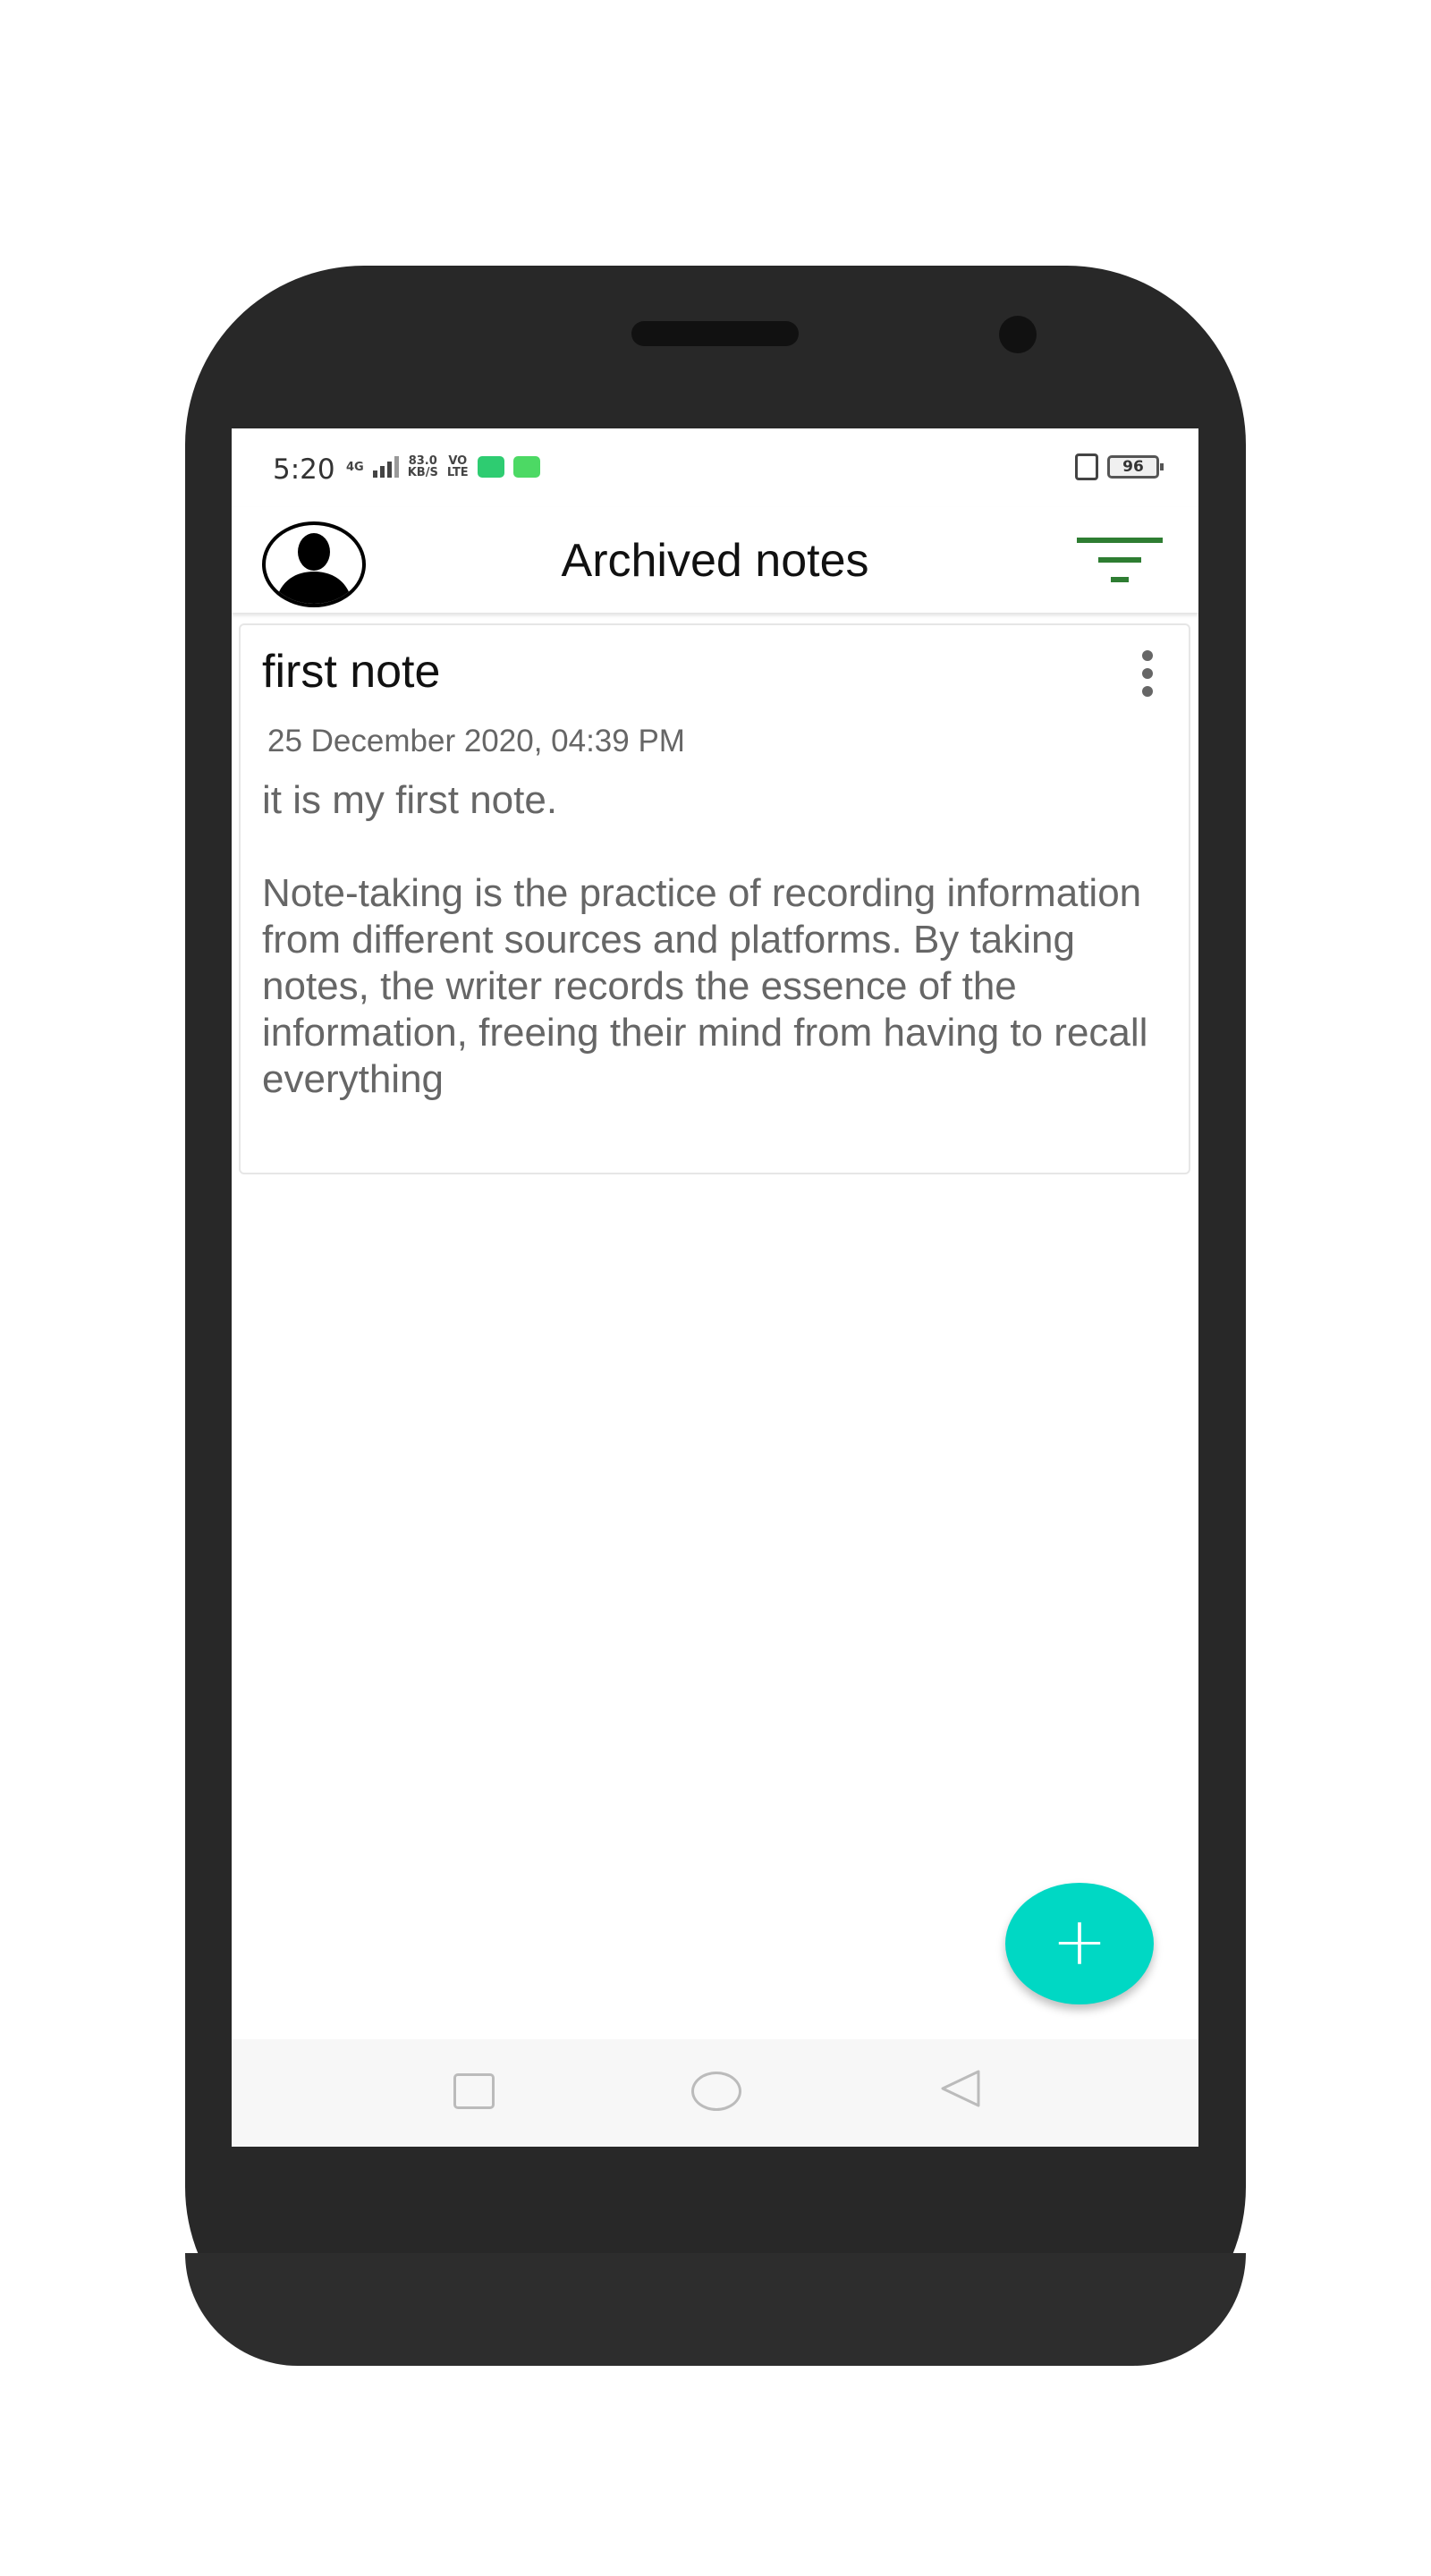 The width and height of the screenshot is (1431, 2576). Describe the element at coordinates (526, 467) in the screenshot. I see `notification-link-icon` at that location.